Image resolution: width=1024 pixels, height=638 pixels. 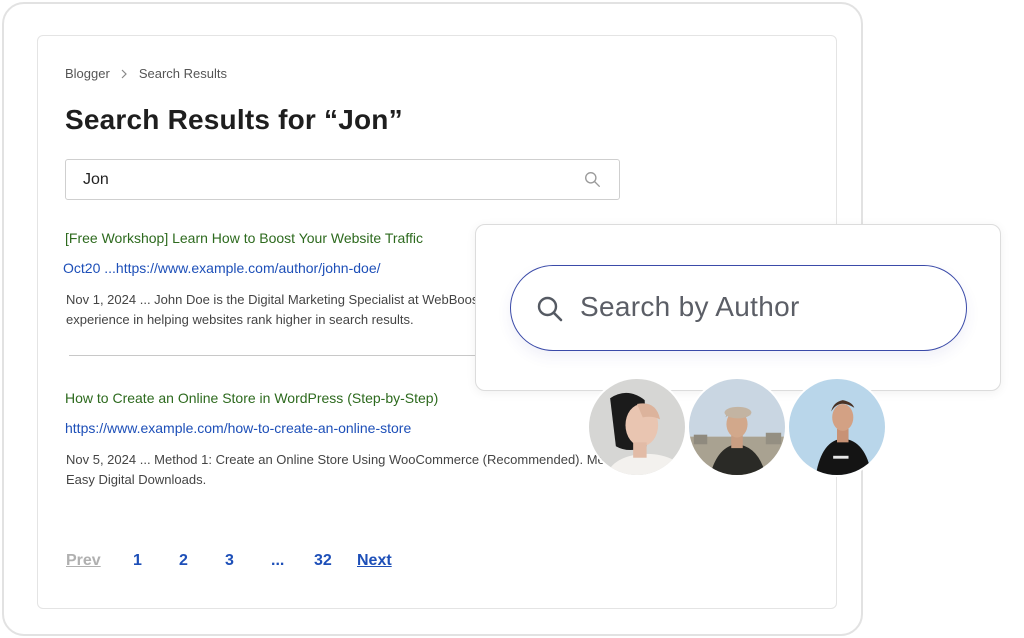 I want to click on breadcrumb: Blogger Search Results, so click(x=146, y=73).